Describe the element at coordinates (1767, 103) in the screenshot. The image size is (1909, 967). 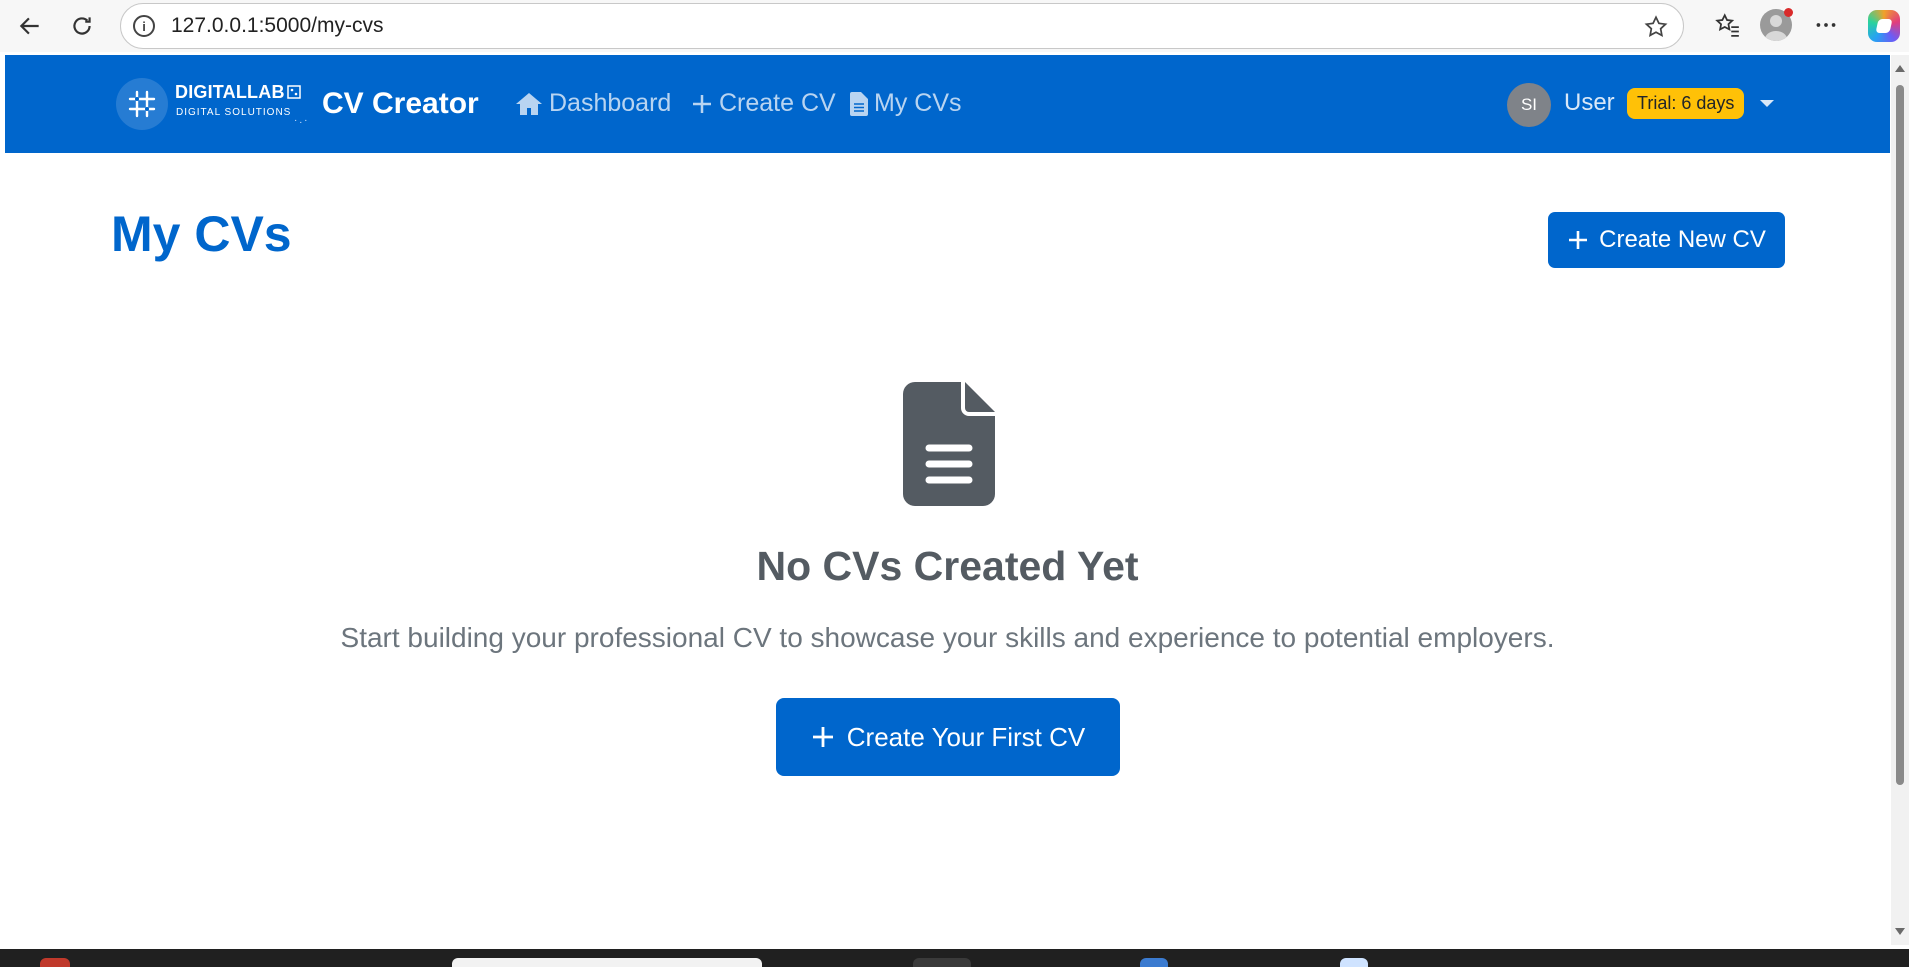
I see `user-dropdown-caret-icon` at that location.